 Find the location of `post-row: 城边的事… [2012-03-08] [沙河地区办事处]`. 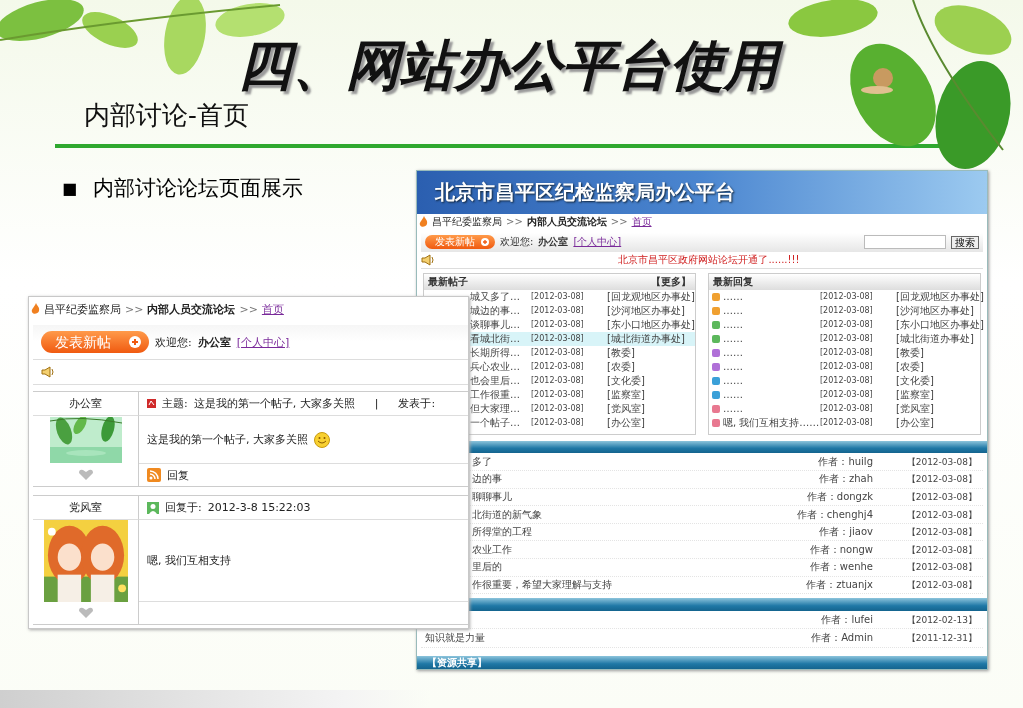

post-row: 城边的事… [2012-03-08] [沙河地区办事处] is located at coordinates (582, 310).